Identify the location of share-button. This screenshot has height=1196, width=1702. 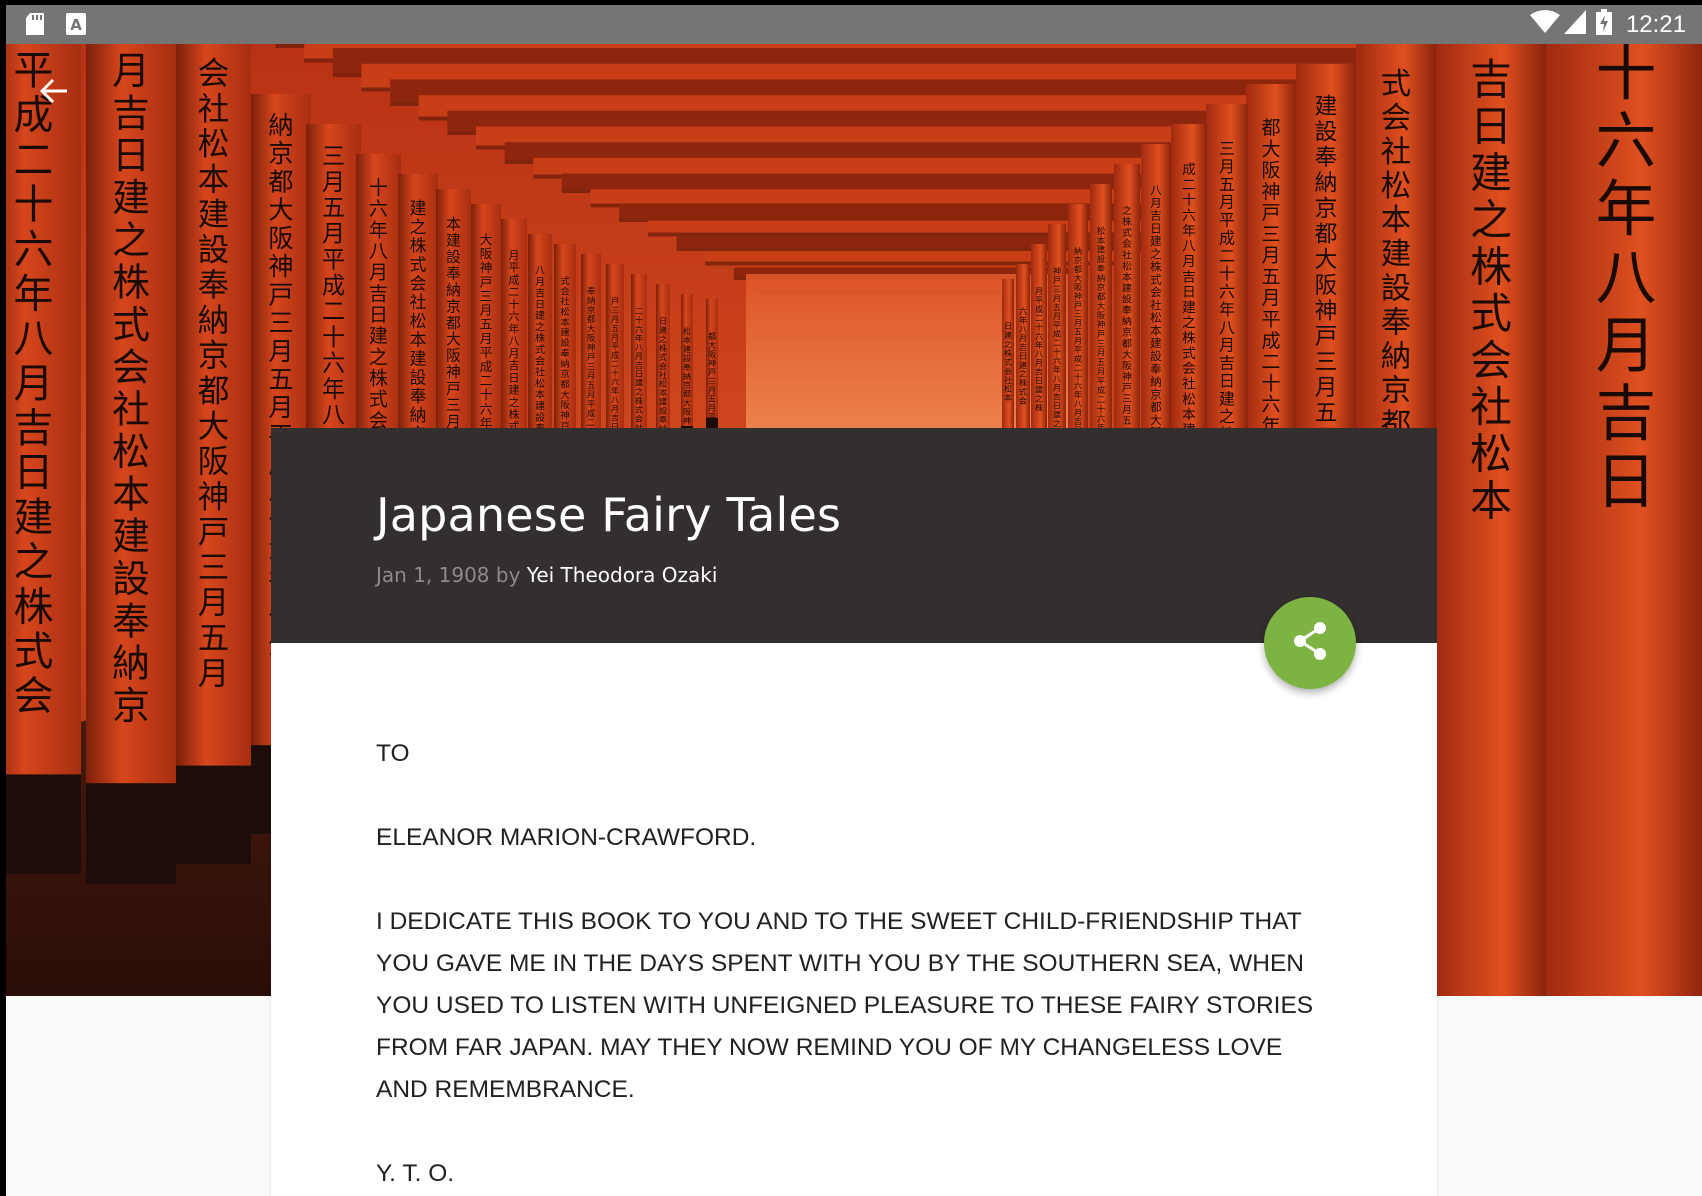
(1310, 643).